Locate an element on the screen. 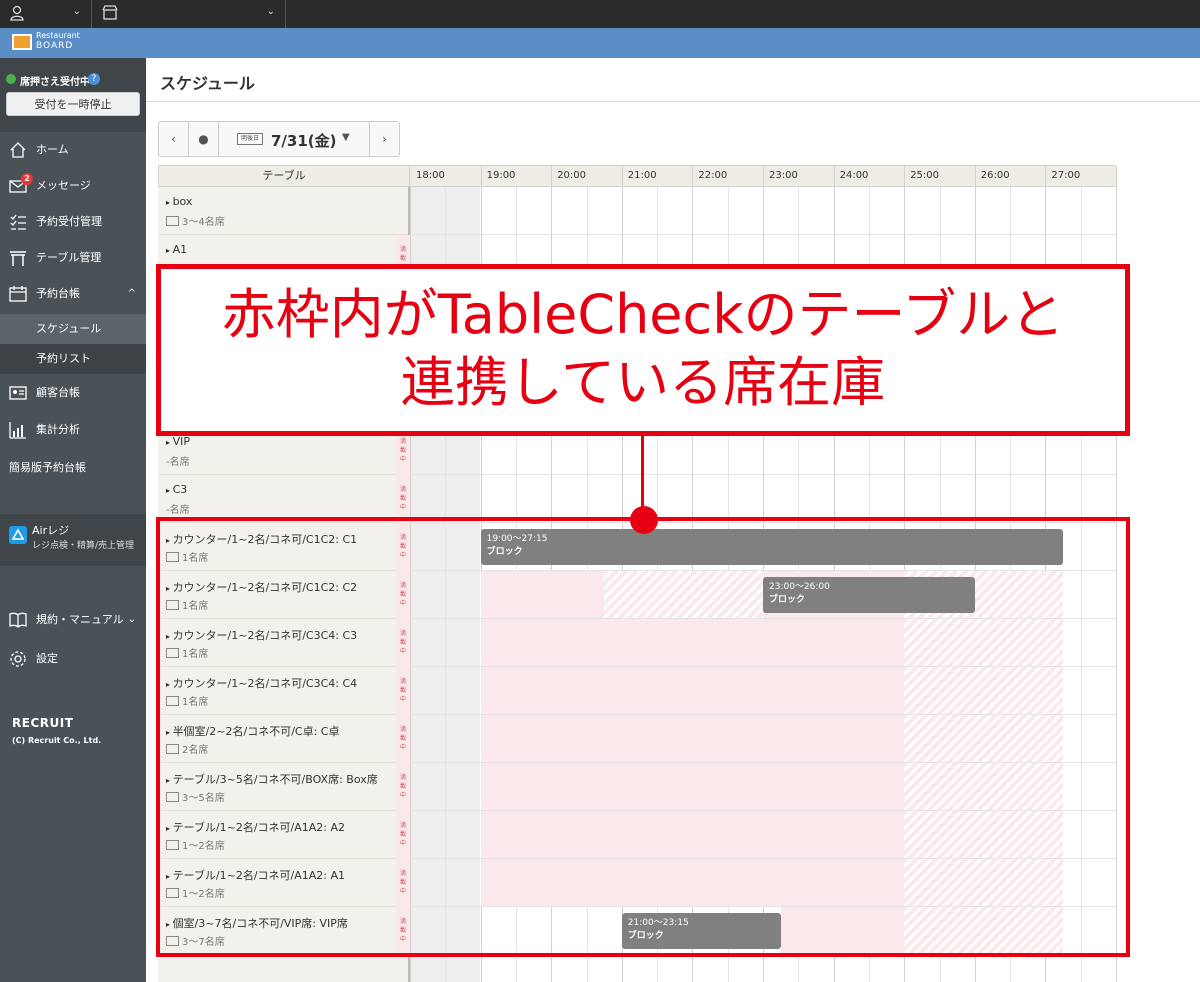 The image size is (1200, 982). table-name-text: VIP is located at coordinates (181, 441).